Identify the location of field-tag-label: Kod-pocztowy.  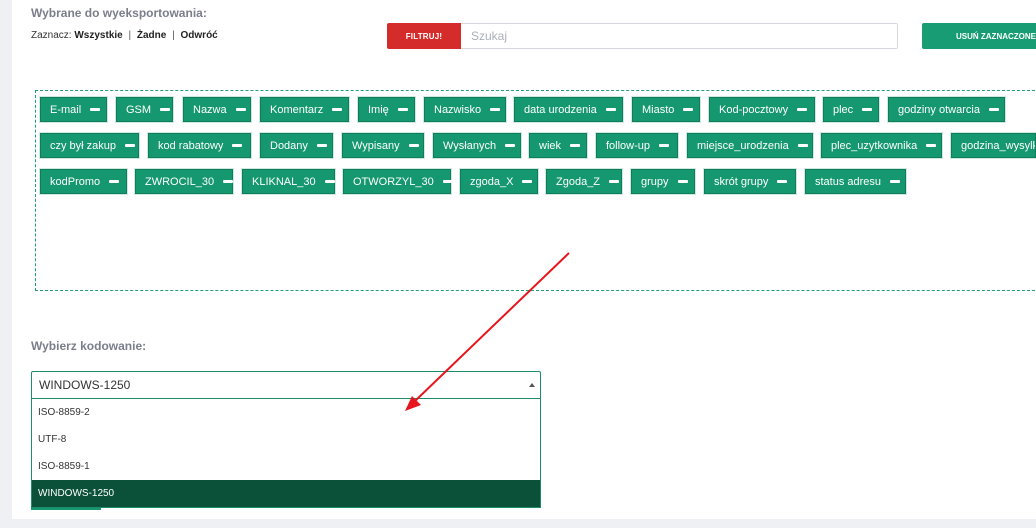
(754, 109).